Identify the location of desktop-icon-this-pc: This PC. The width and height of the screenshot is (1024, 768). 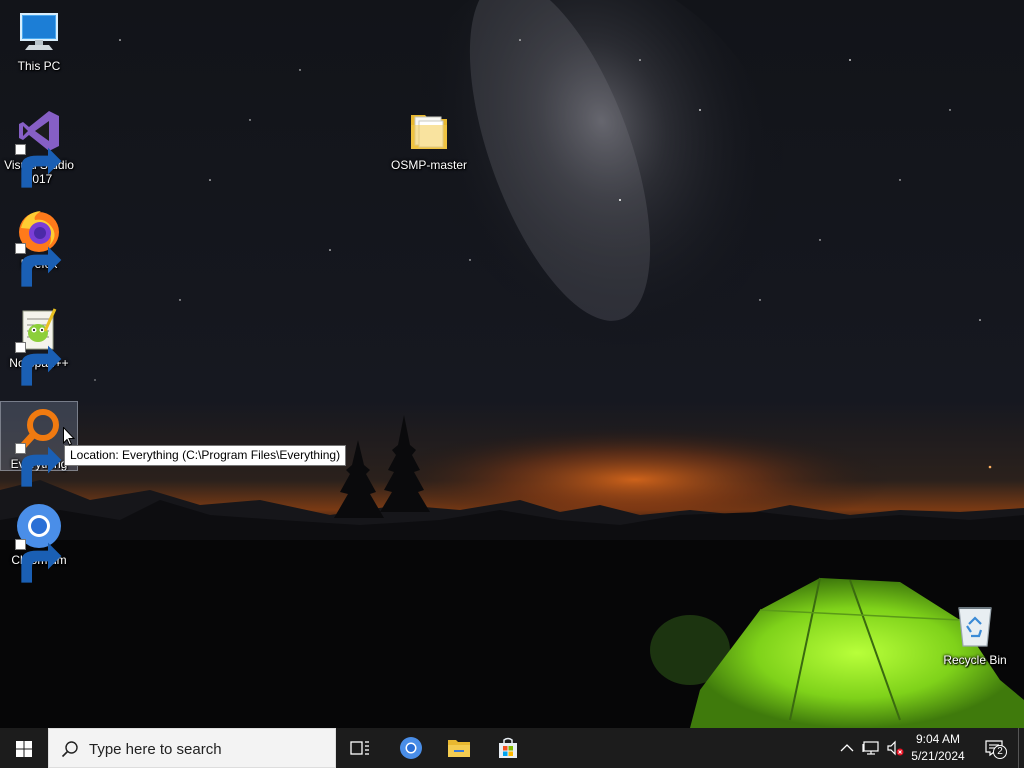
(39, 38).